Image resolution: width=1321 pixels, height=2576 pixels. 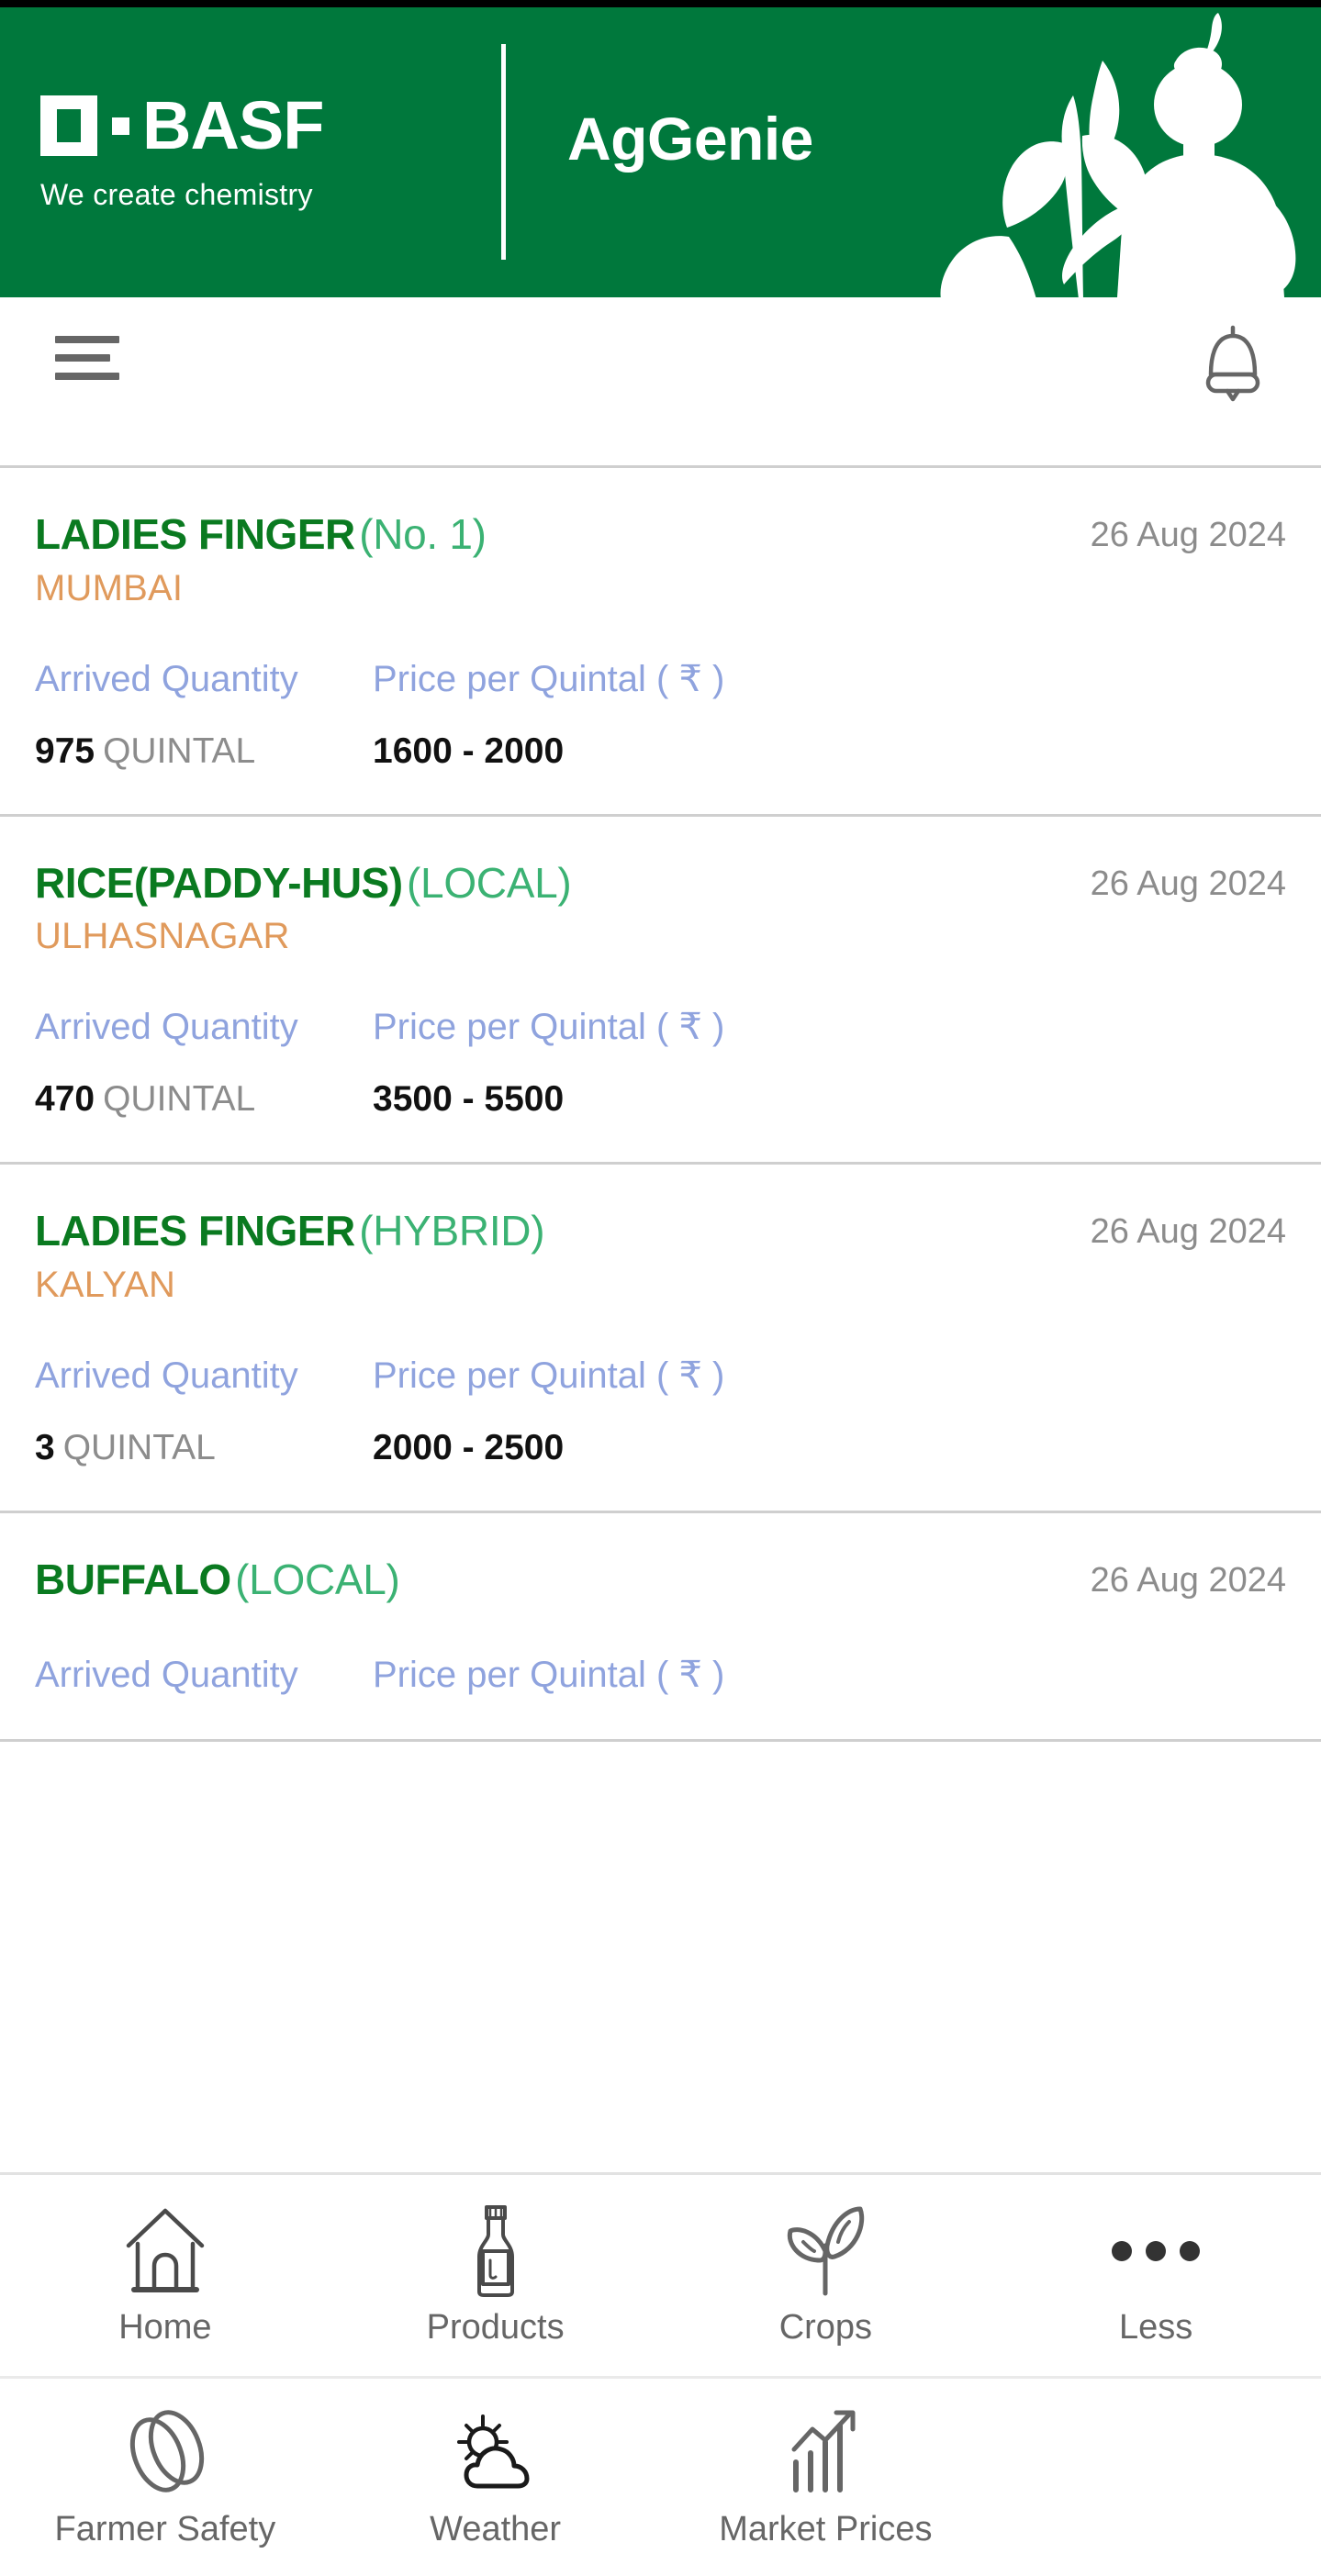 What do you see at coordinates (611, 1099) in the screenshot?
I see `price-range-value: 3500 - 5500` at bounding box center [611, 1099].